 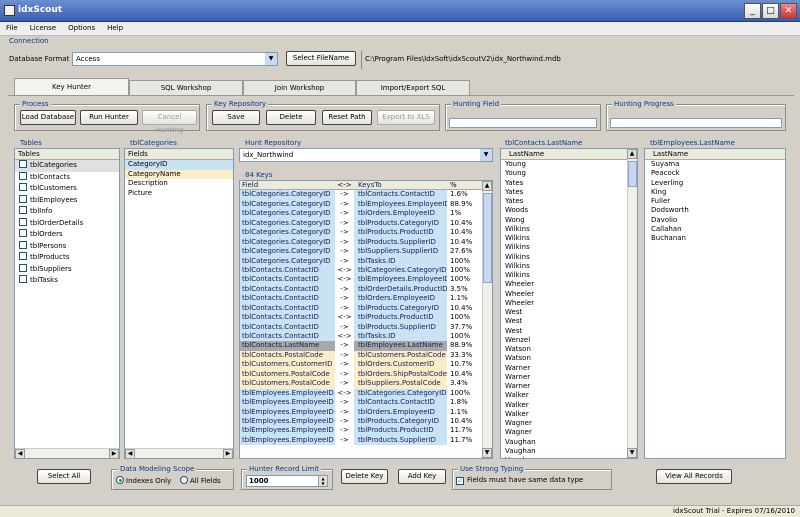 I want to click on scope-indexes-radio: Indexes Only, so click(x=143, y=480).